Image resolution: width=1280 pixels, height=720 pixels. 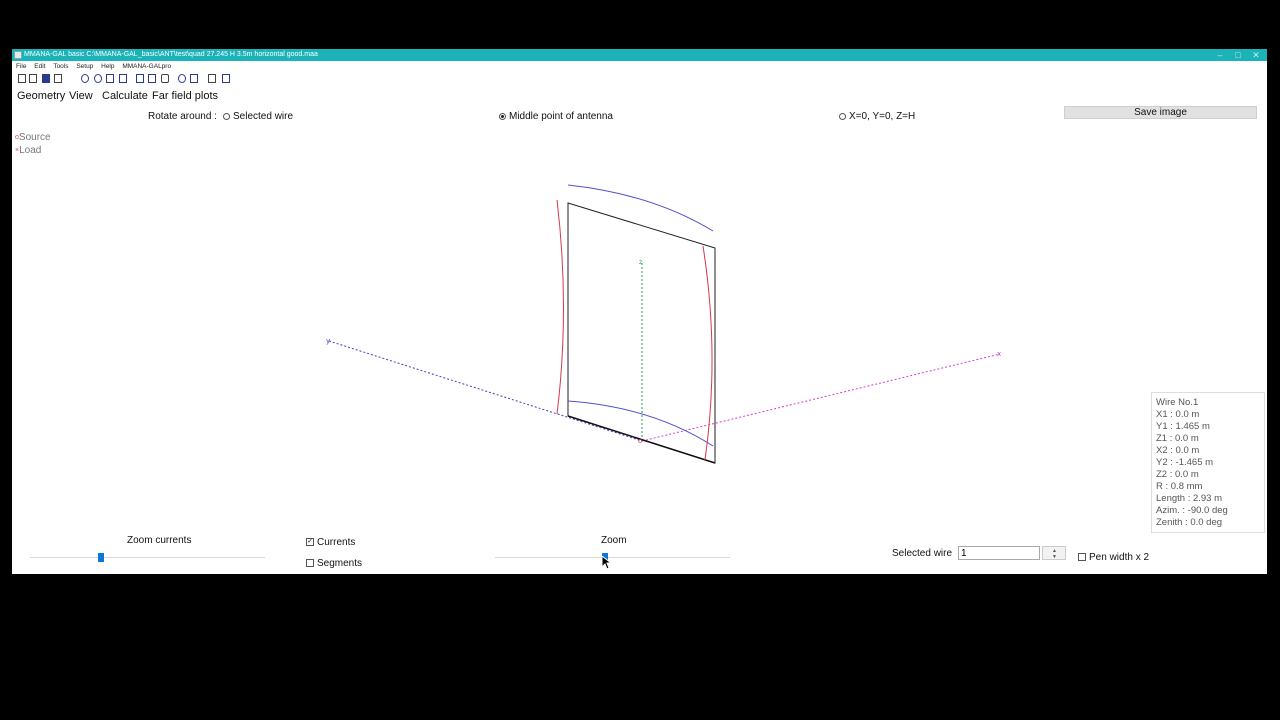 I want to click on x-axis-label: x, so click(x=999, y=354).